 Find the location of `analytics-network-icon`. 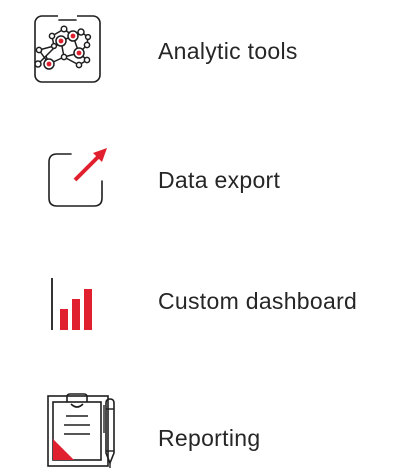

analytics-network-icon is located at coordinates (69, 50).